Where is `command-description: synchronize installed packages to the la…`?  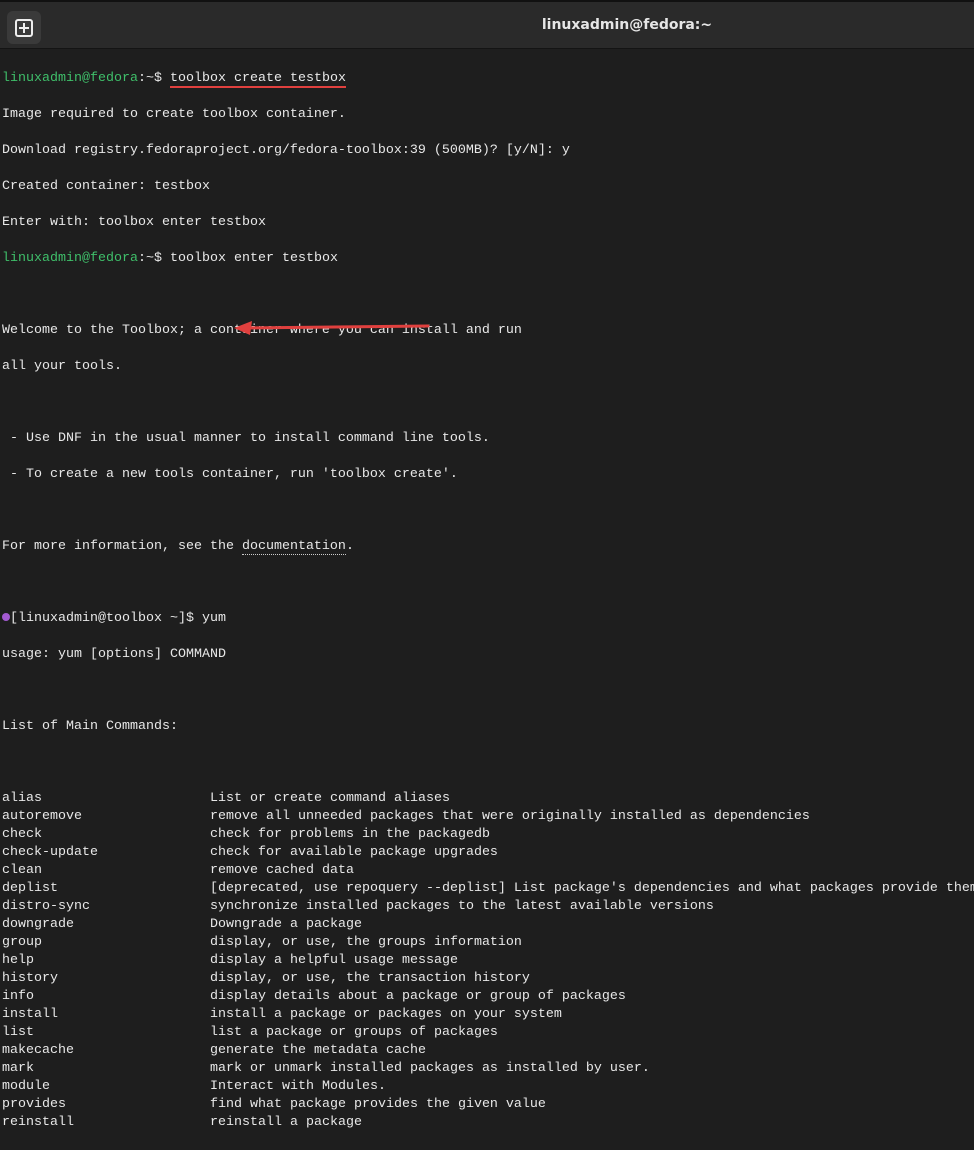
command-description: synchronize installed packages to the la… is located at coordinates (462, 906).